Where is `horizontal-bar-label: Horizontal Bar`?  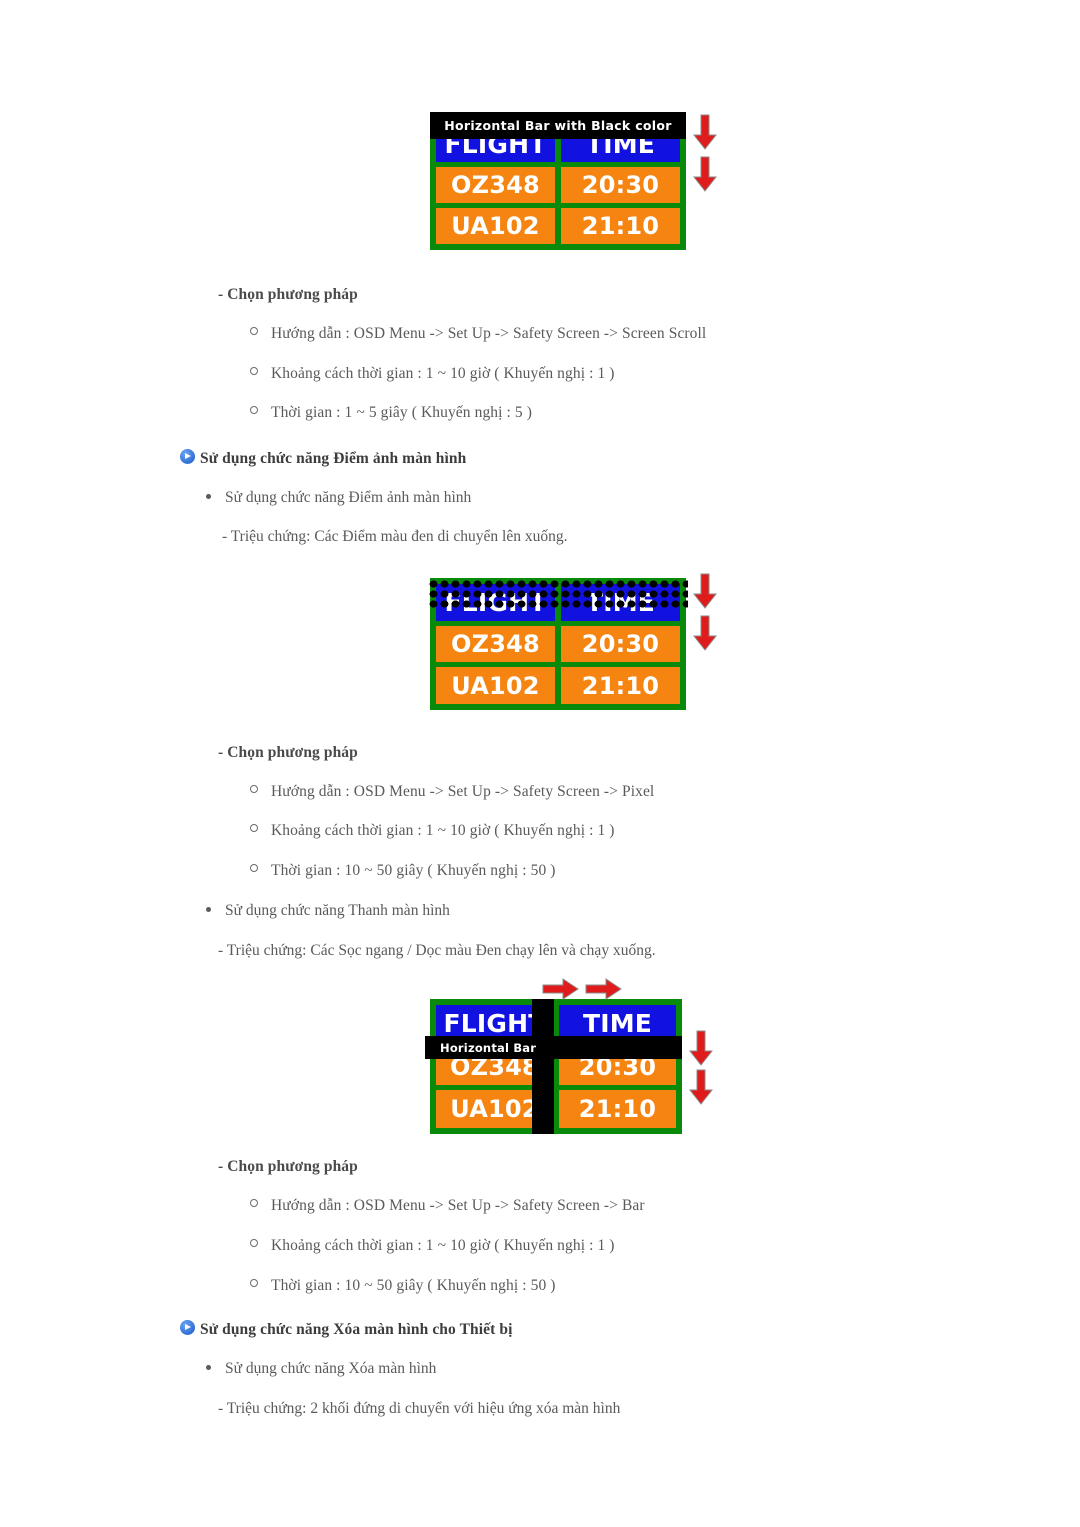 horizontal-bar-label: Horizontal Bar is located at coordinates (488, 1047).